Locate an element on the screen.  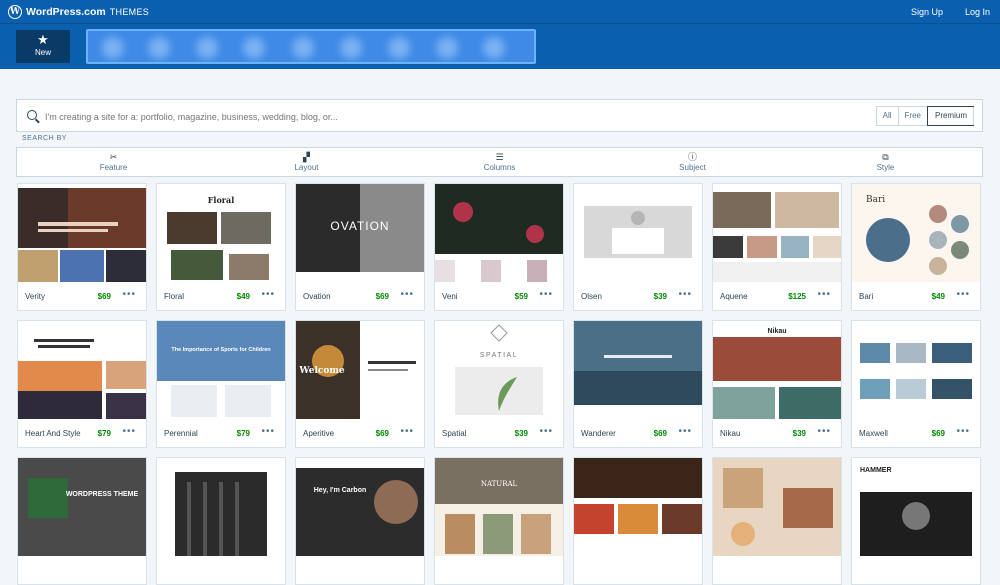
theme-thumbnail: WORDPRESS THEME is located at coordinates (82, 507).